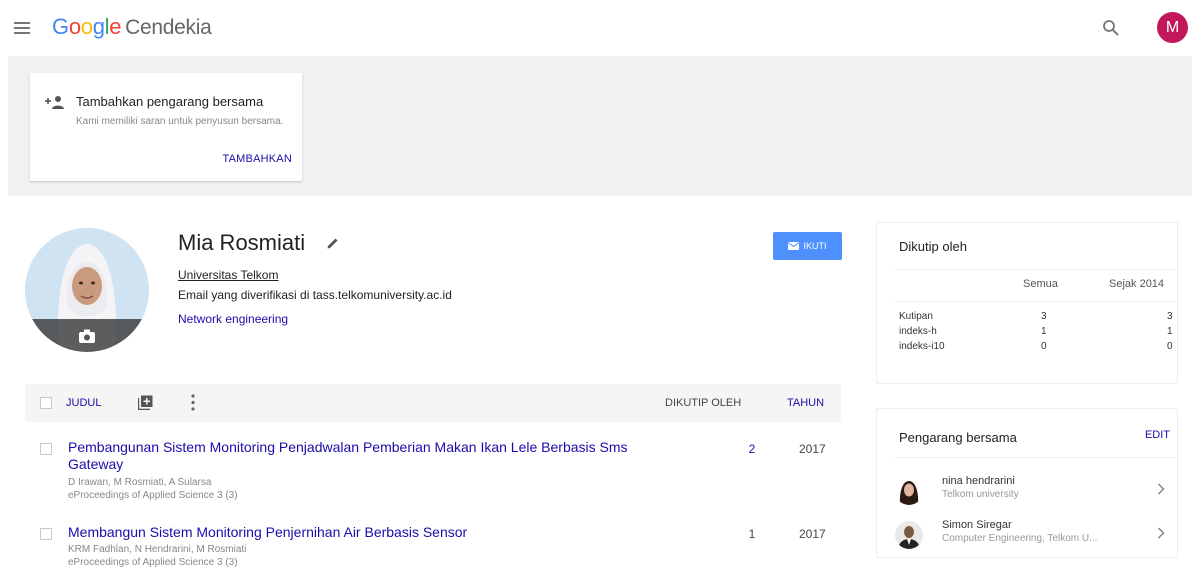  What do you see at coordinates (978, 481) in the screenshot?
I see `coauthor-name: nina hendrarini` at bounding box center [978, 481].